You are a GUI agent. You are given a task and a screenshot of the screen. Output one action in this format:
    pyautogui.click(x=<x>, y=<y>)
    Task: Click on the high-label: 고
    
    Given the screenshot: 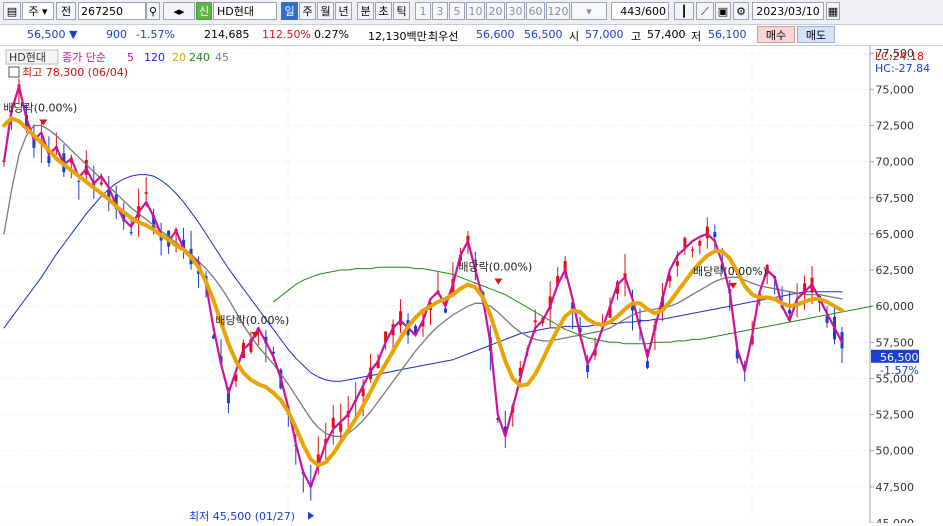 What is the action you would take?
    pyautogui.click(x=636, y=36)
    